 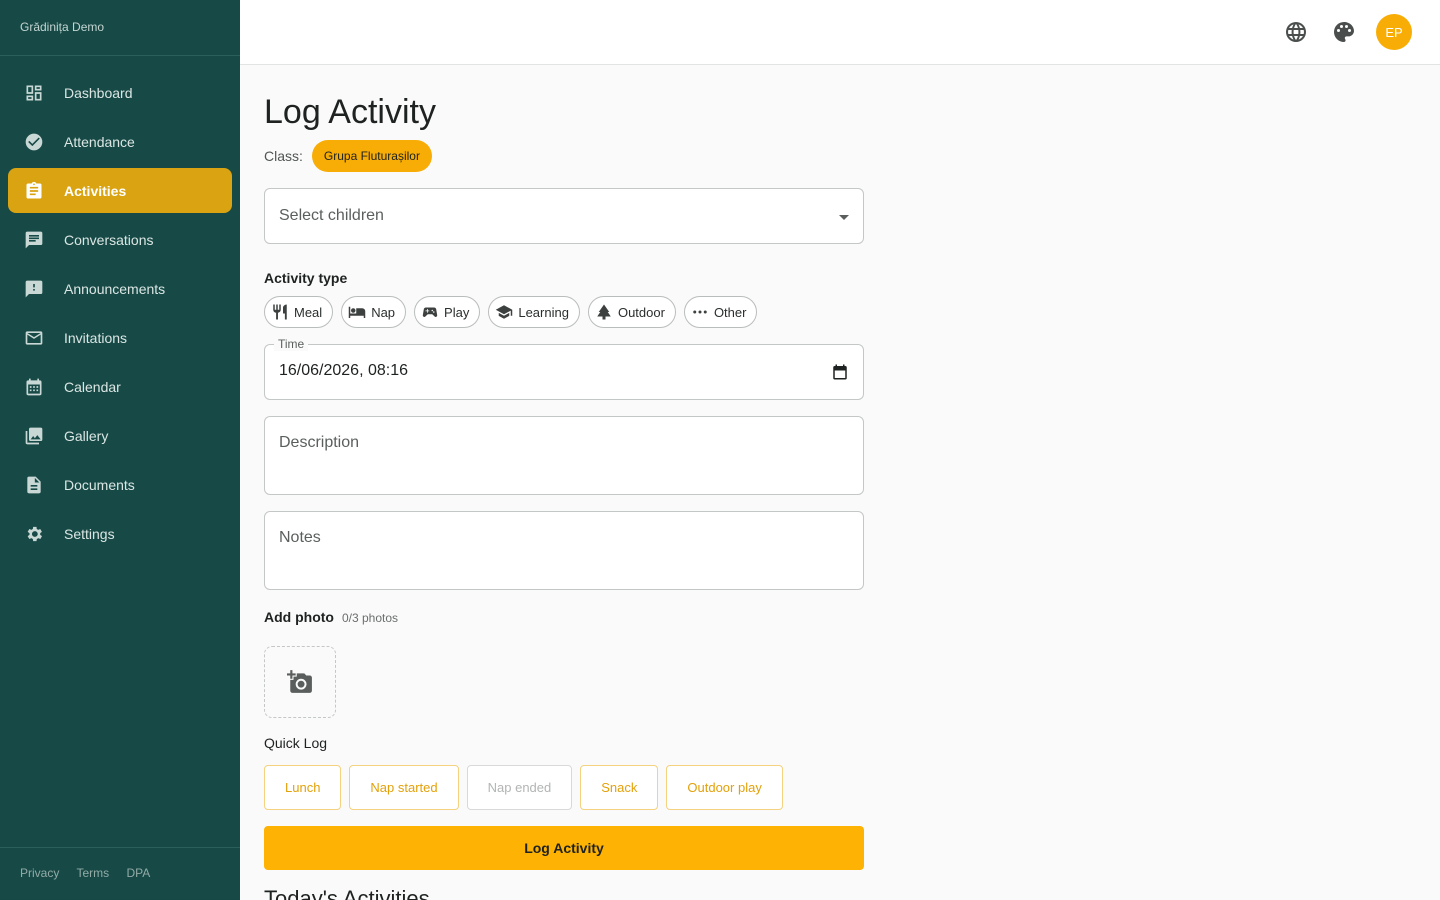 I want to click on chip-label: Nap, so click(x=383, y=312).